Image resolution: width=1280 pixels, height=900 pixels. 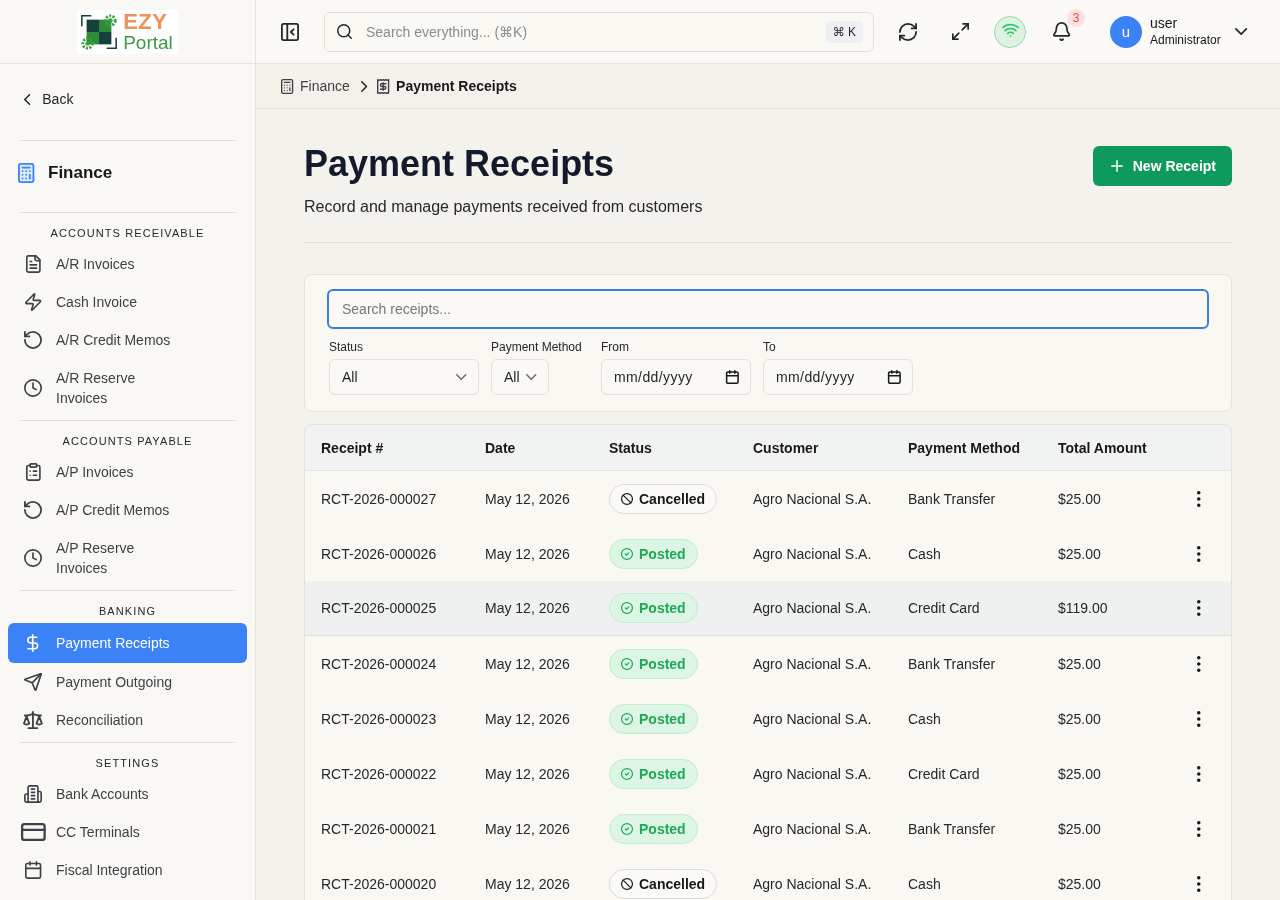 I want to click on column-header: Date, so click(x=500, y=447).